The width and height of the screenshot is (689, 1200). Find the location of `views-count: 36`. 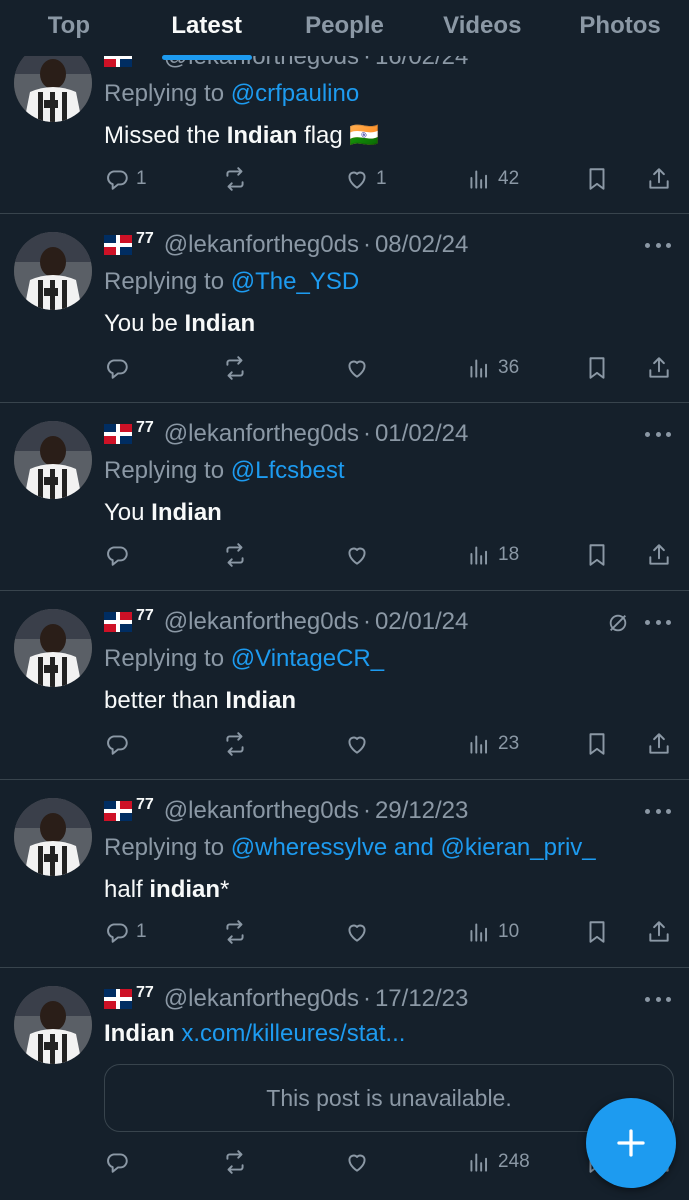

views-count: 36 is located at coordinates (509, 367).